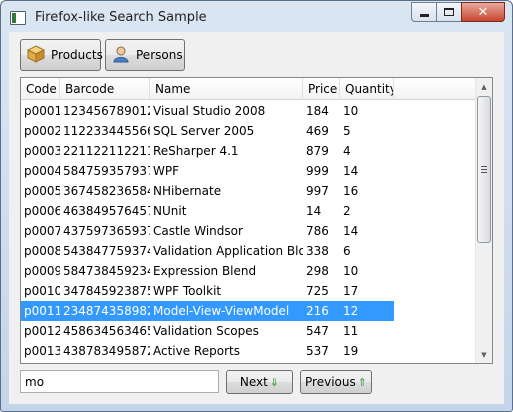  What do you see at coordinates (256, 17) in the screenshot?
I see `title-bar: Firefox-like Search Sample ✕` at bounding box center [256, 17].